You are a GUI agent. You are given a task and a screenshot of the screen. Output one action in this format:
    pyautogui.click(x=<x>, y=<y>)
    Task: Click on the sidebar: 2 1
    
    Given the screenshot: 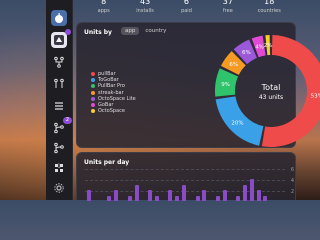 What is the action you would take?
    pyautogui.click(x=59, y=100)
    